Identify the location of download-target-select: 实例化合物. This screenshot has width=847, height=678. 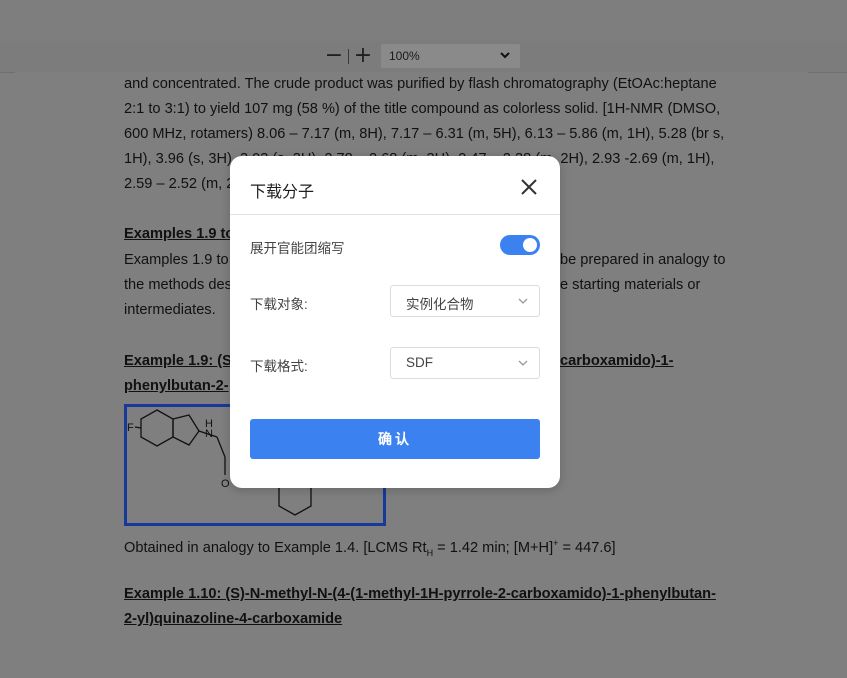
(465, 301).